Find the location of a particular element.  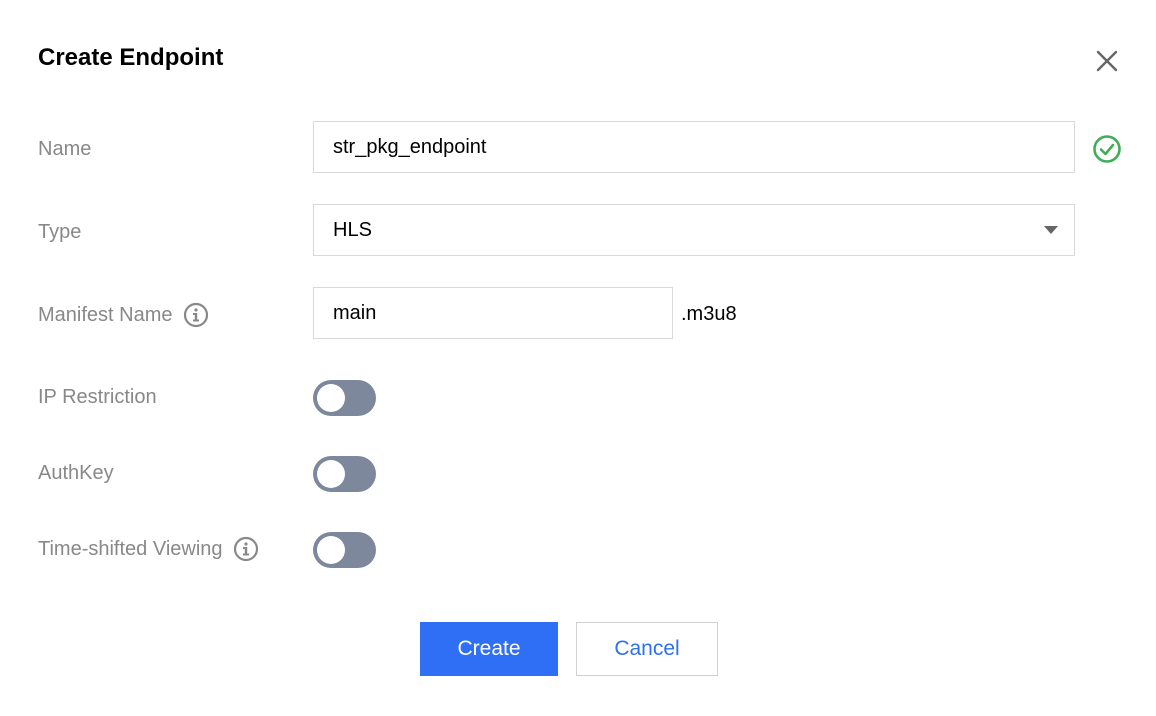

manifest-name-label: Manifest Name is located at coordinates (123, 315).